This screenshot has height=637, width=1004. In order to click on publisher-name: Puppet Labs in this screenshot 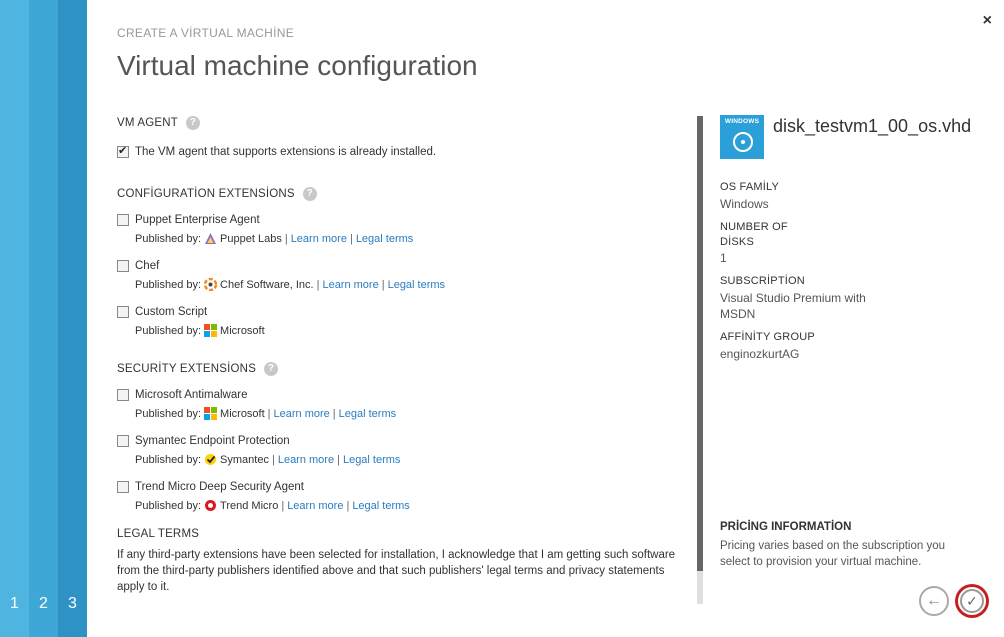, I will do `click(251, 238)`.